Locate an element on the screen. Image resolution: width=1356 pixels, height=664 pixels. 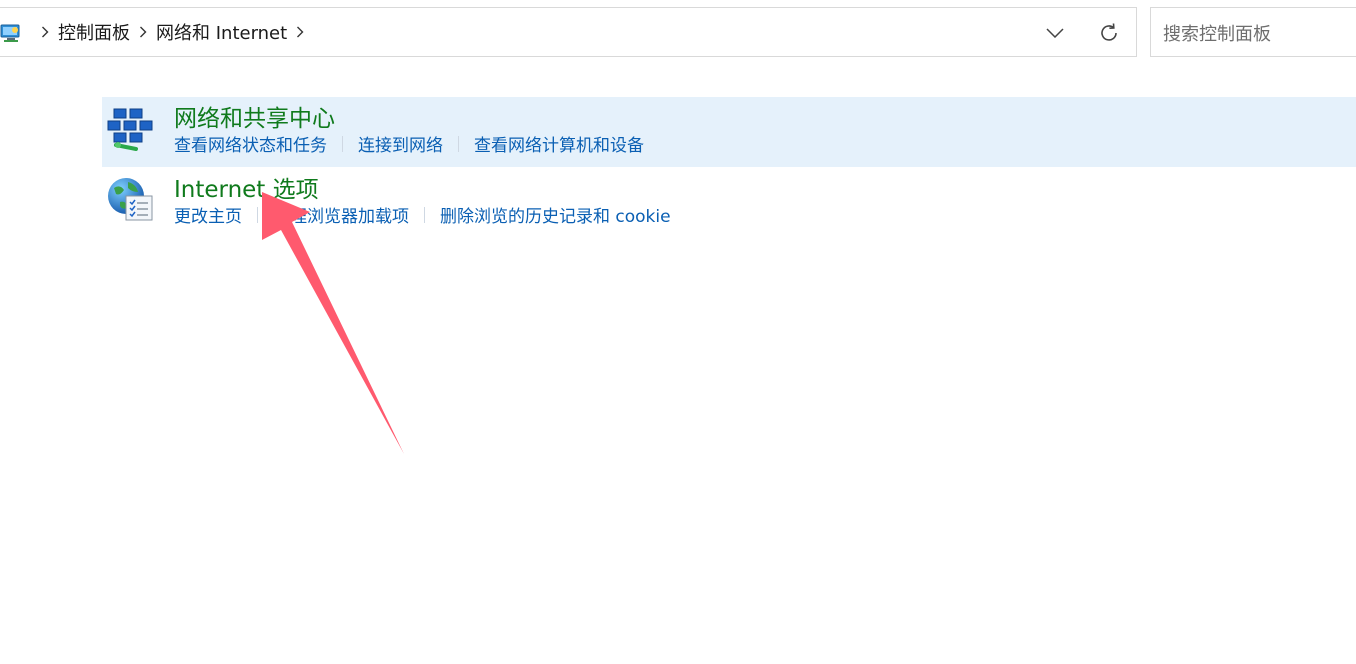
control-panel-icon is located at coordinates (11, 33).